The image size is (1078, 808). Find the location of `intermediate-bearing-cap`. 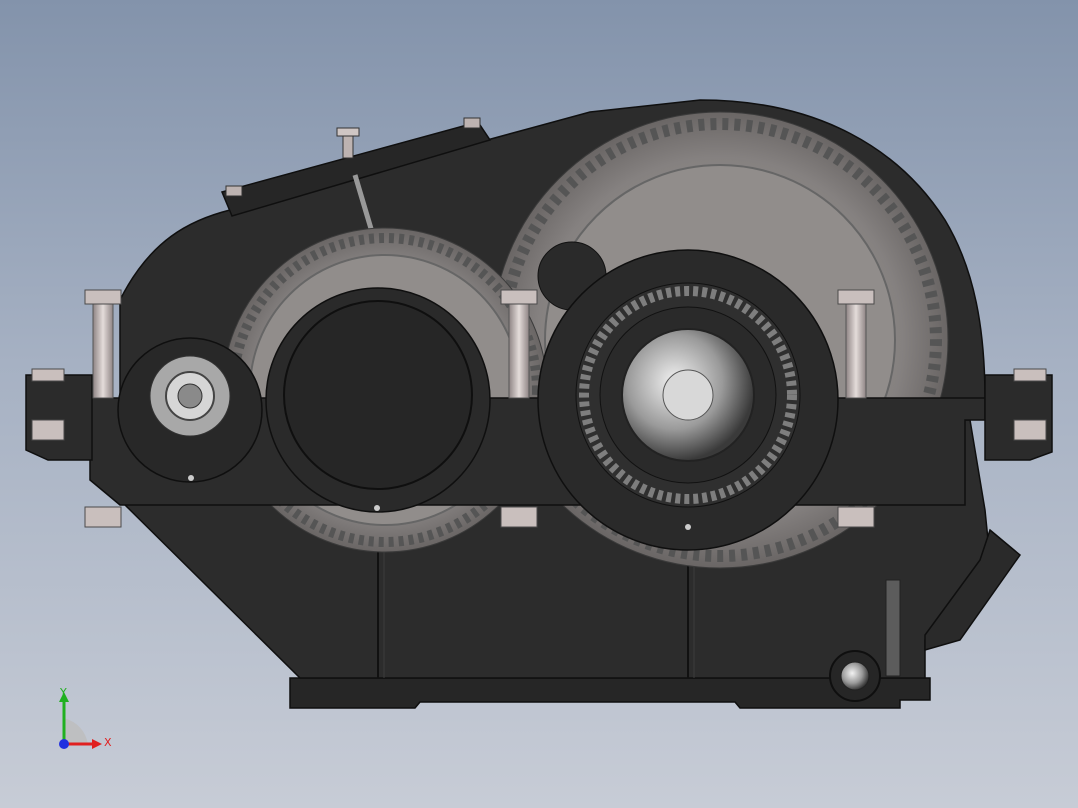

intermediate-bearing-cap is located at coordinates (378, 395).